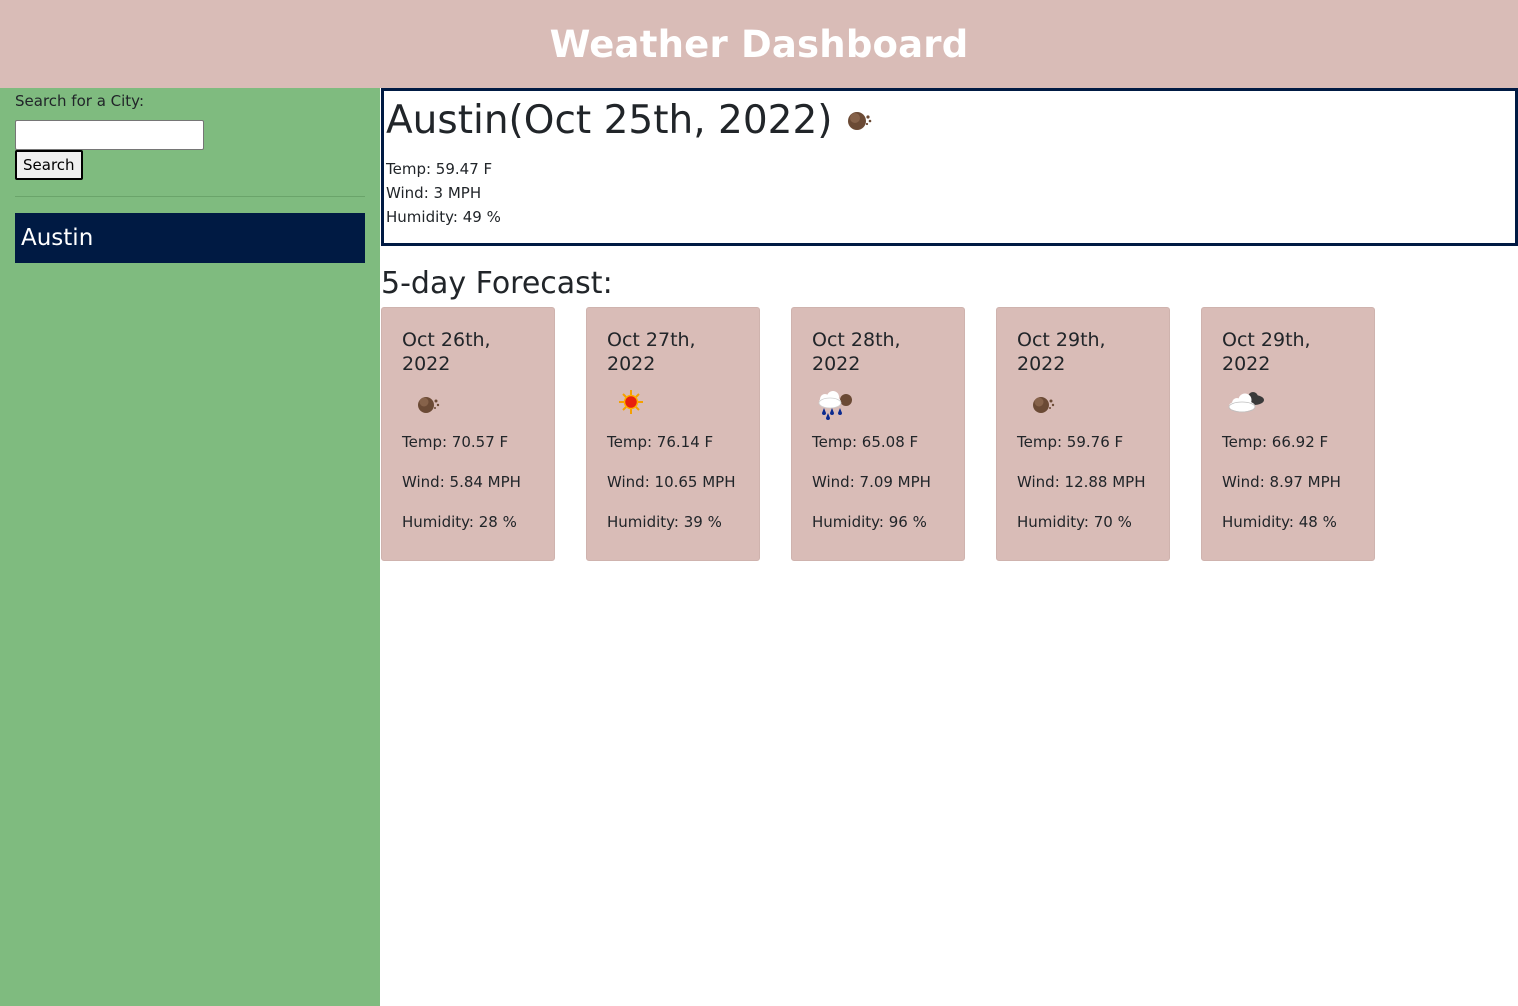  I want to click on forecast-temp: Temp: 70.57 F, so click(455, 442).